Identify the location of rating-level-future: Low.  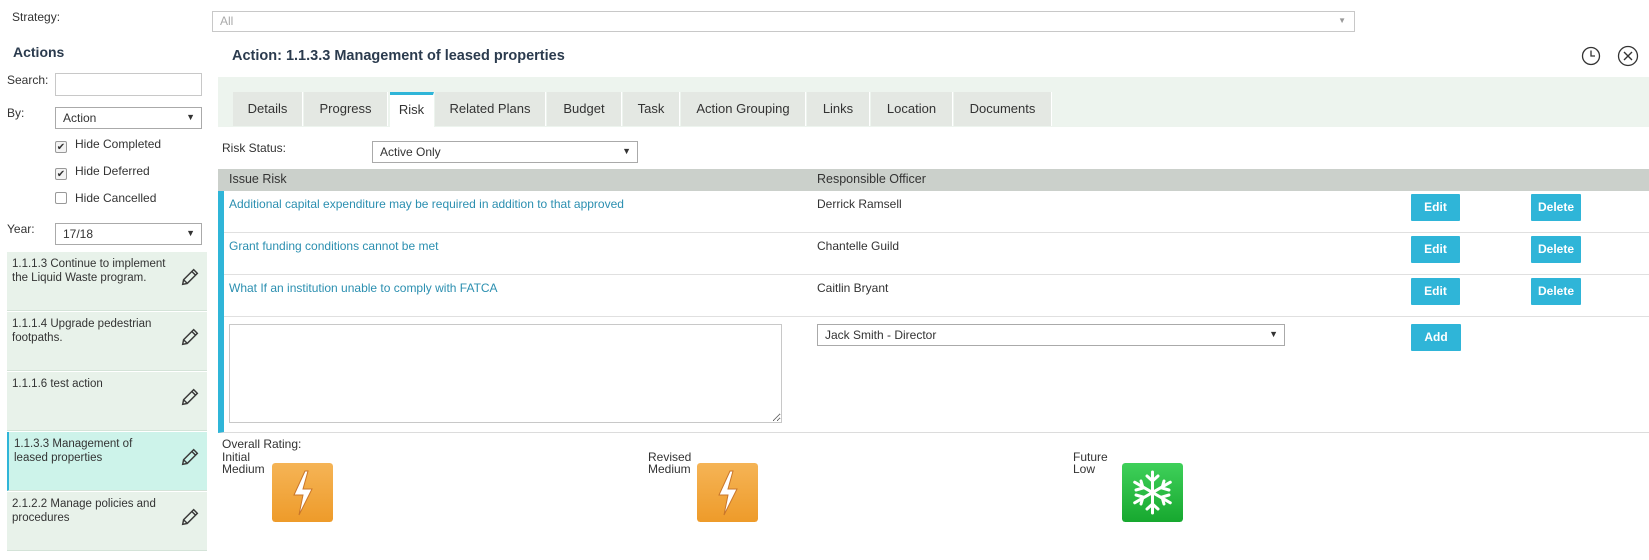
(1084, 469).